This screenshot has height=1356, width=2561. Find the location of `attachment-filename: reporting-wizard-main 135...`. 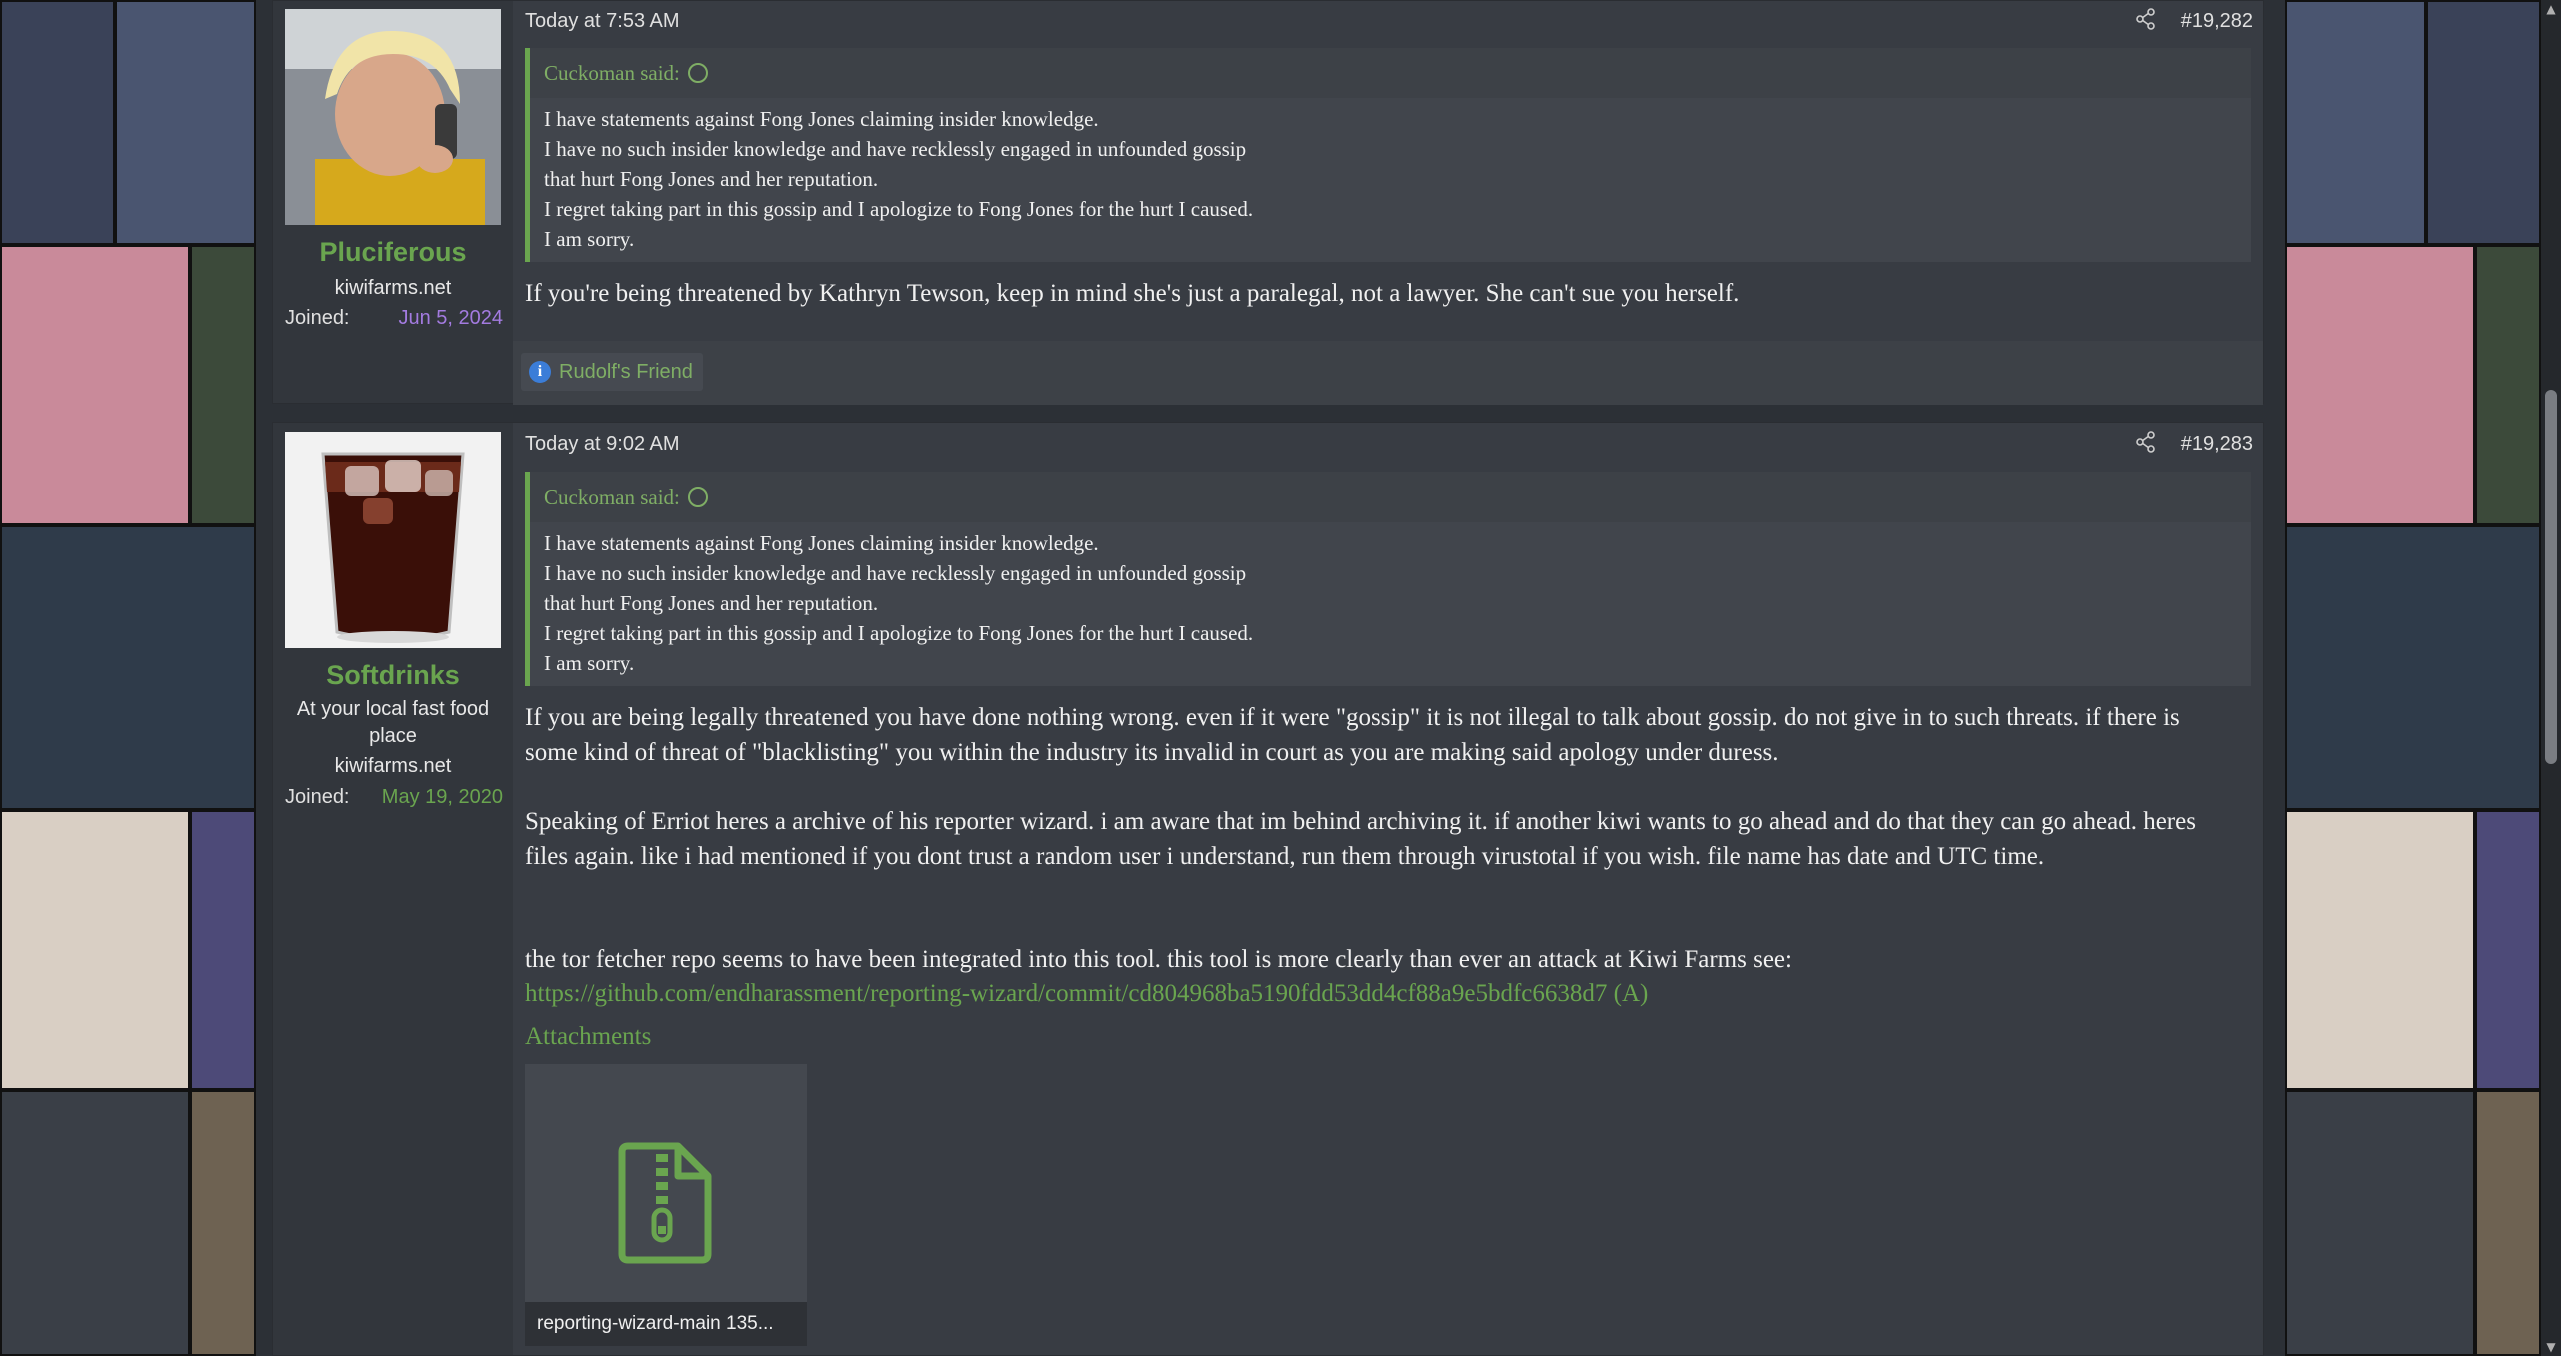

attachment-filename: reporting-wizard-main 135... is located at coordinates (666, 1324).